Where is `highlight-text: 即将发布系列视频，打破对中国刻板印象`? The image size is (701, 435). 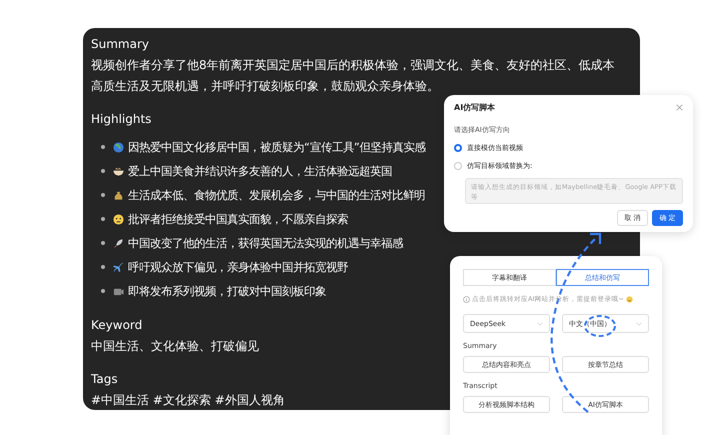
highlight-text: 即将发布系列视频，打破对中国刻板印象 is located at coordinates (227, 291).